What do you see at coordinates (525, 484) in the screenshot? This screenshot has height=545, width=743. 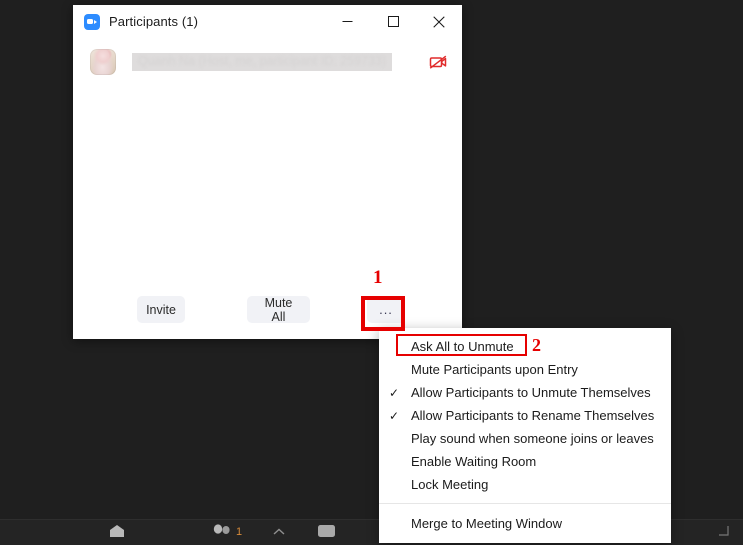 I see `menu-item-lock-meeting: Lock Meeting` at bounding box center [525, 484].